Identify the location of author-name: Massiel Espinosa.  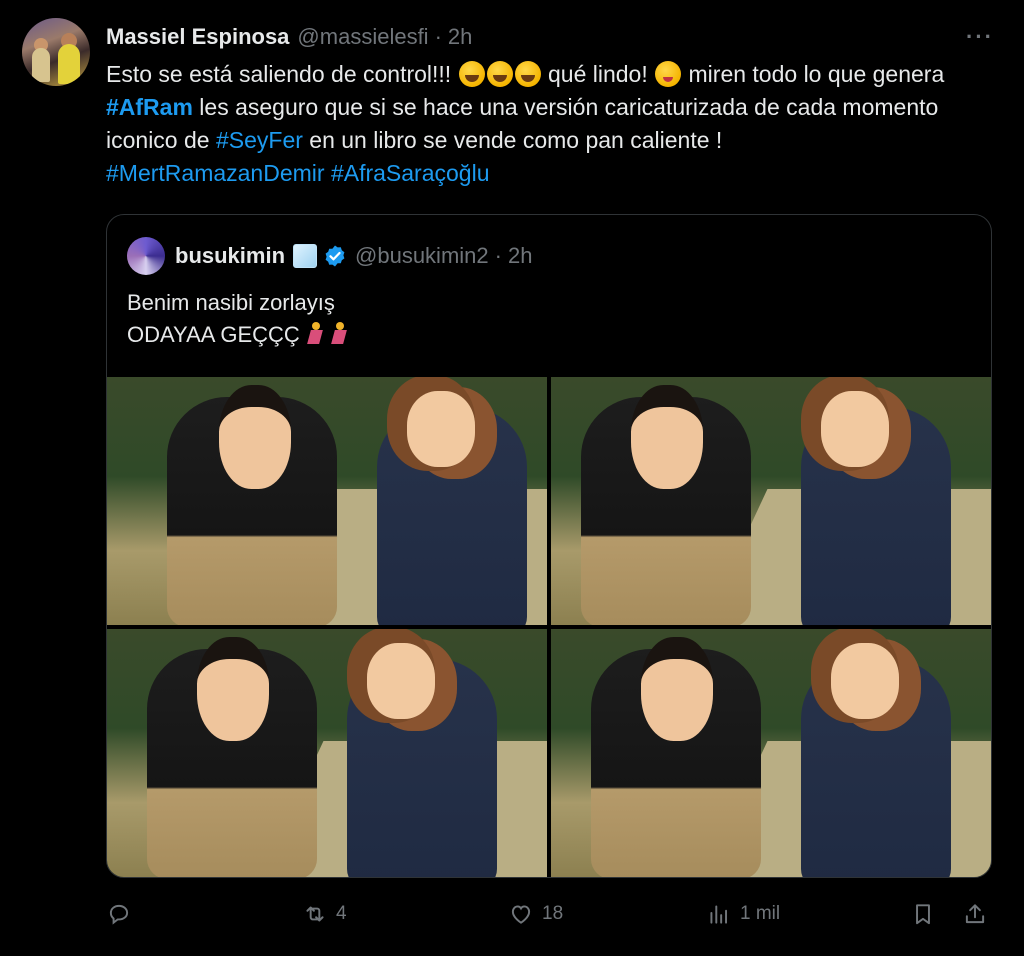
(197, 37).